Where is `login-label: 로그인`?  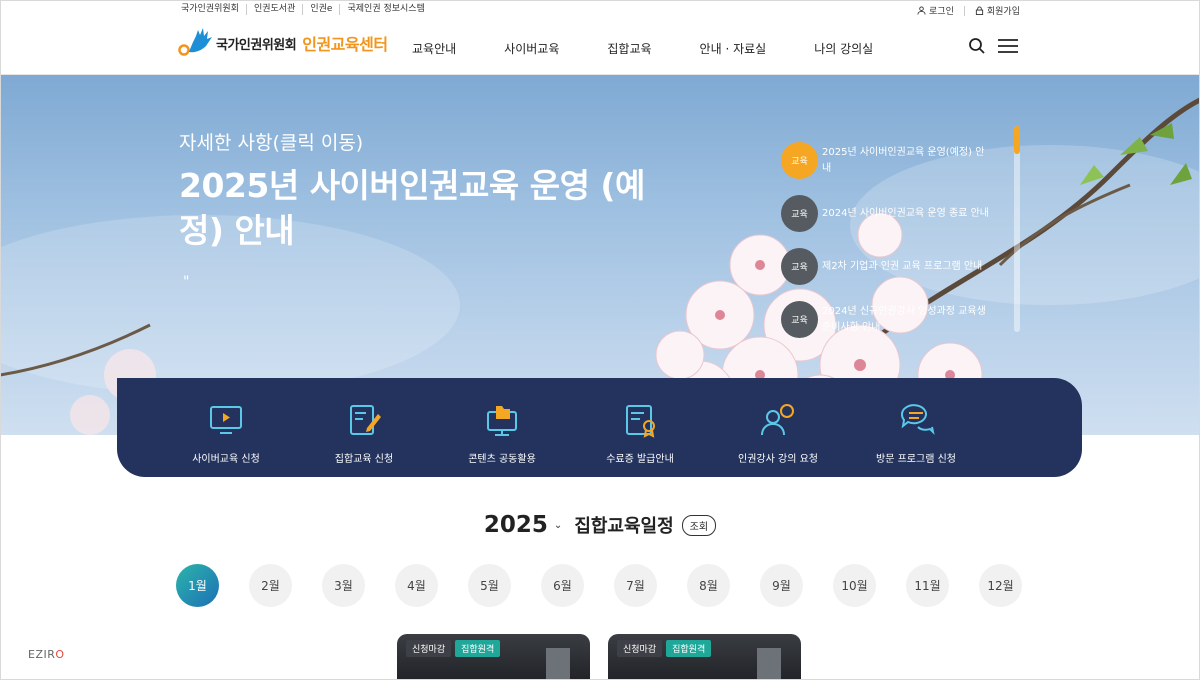 login-label: 로그인 is located at coordinates (941, 12).